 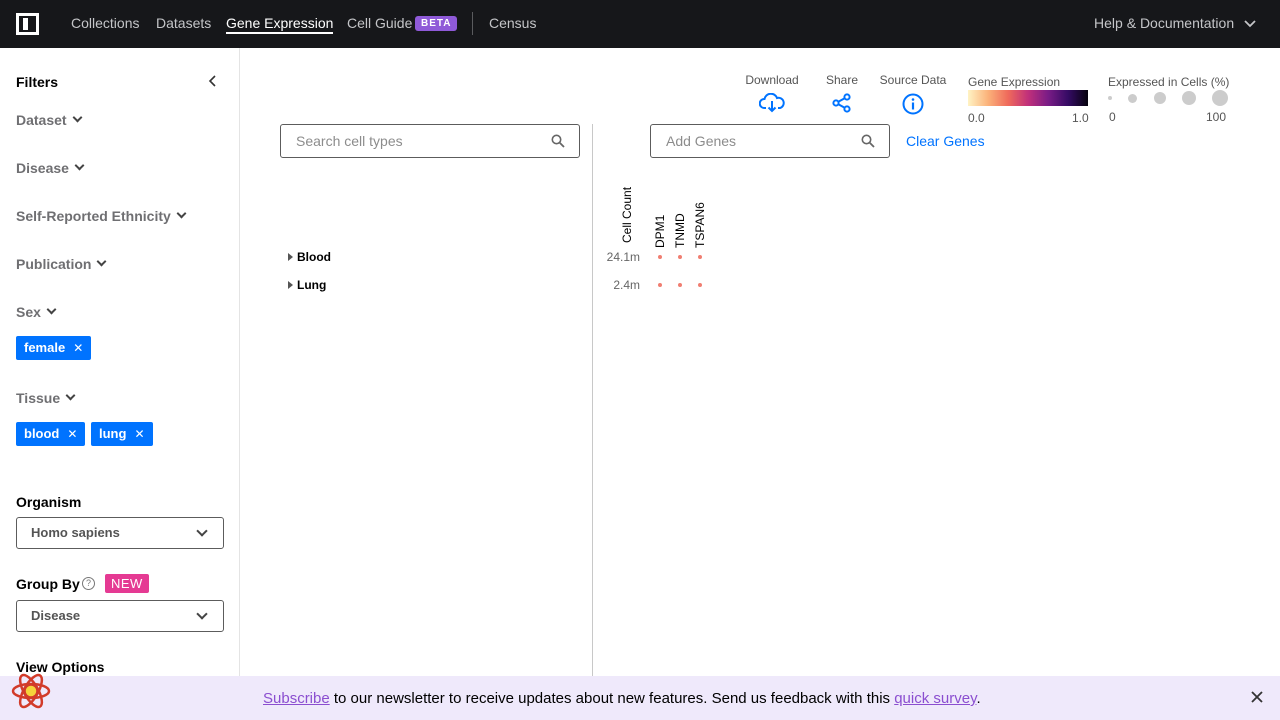 What do you see at coordinates (1112, 117) in the screenshot?
I see `expressed-min: 0` at bounding box center [1112, 117].